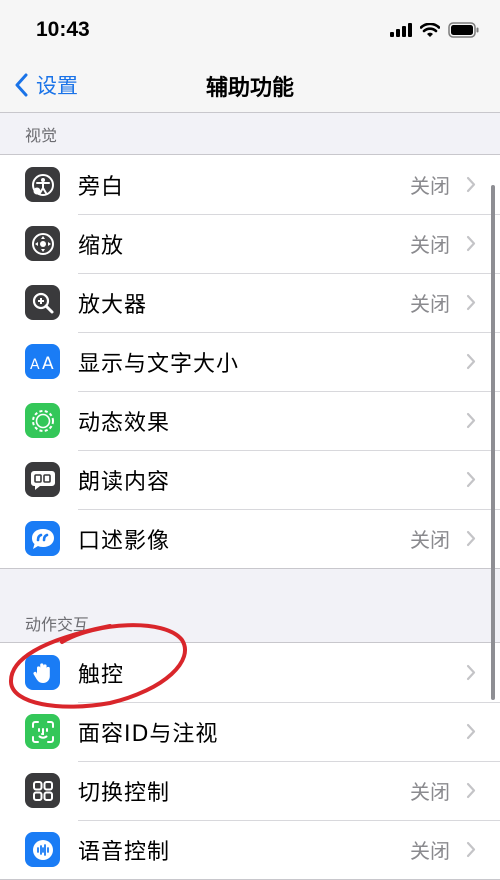 This screenshot has height=880, width=500. Describe the element at coordinates (430, 29) in the screenshot. I see `wifi-icon` at that location.